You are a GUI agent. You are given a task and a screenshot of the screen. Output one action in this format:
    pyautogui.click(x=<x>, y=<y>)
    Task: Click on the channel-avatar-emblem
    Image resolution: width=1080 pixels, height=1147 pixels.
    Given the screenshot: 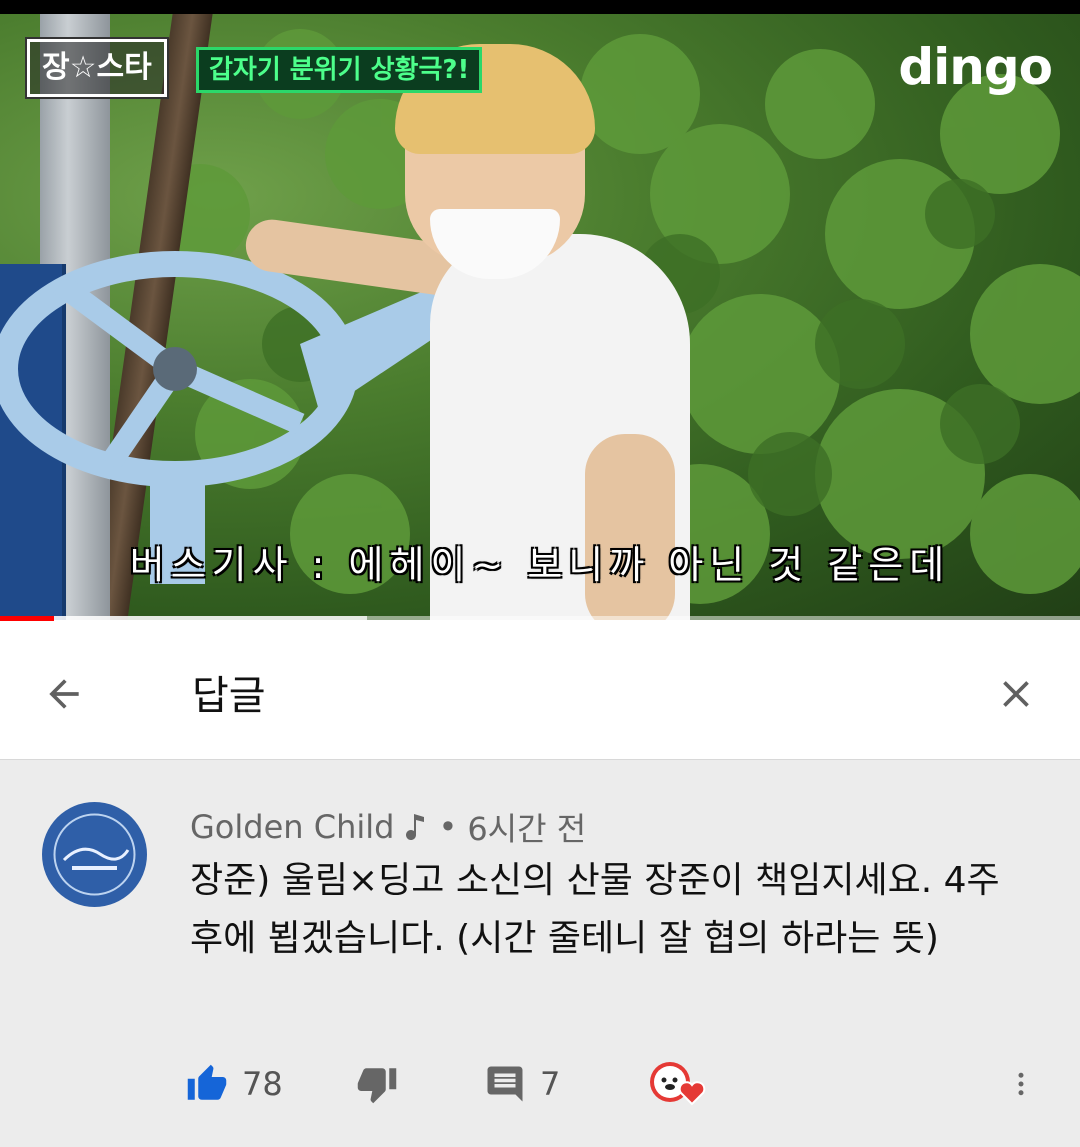 What is the action you would take?
    pyautogui.click(x=94, y=854)
    